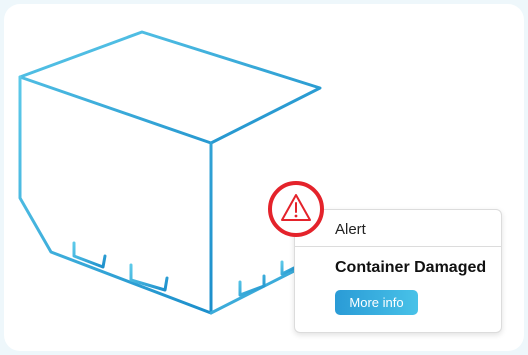 Image resolution: width=528 pixels, height=355 pixels. What do you see at coordinates (376, 302) in the screenshot?
I see `more-info-button: More info` at bounding box center [376, 302].